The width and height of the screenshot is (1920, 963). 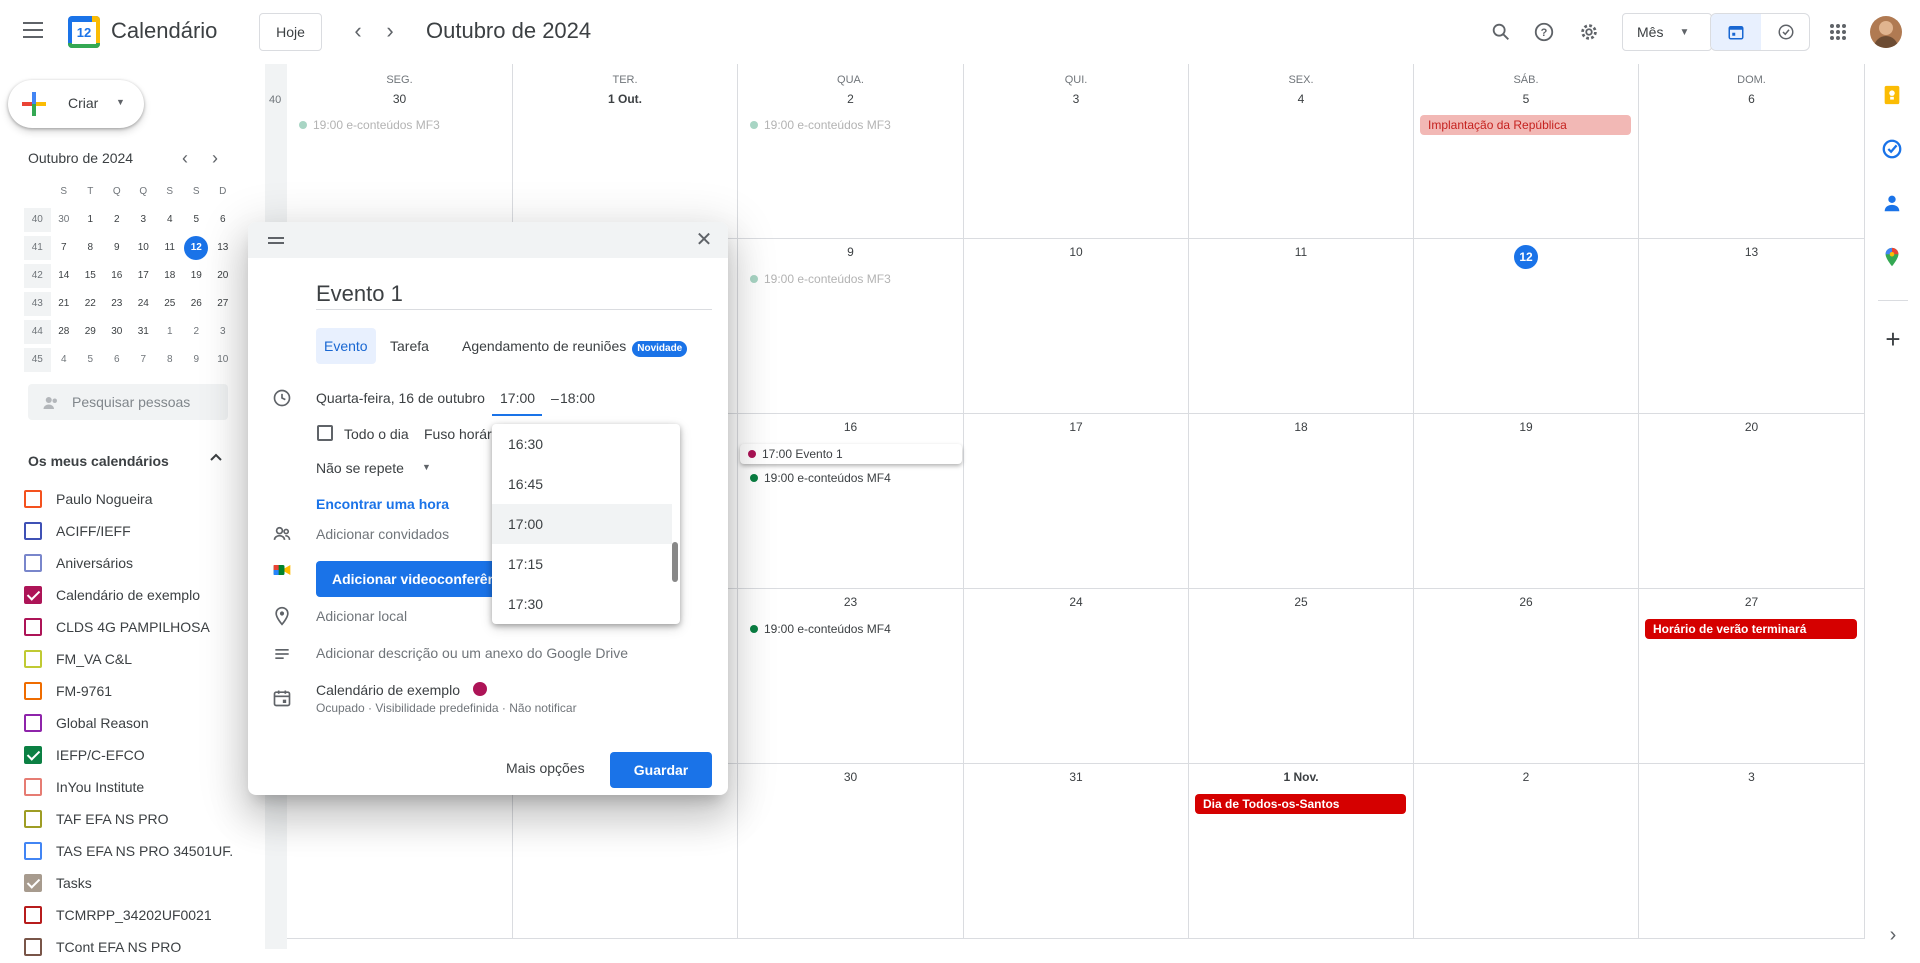 What do you see at coordinates (1076, 427) in the screenshot?
I see `day-number: 17` at bounding box center [1076, 427].